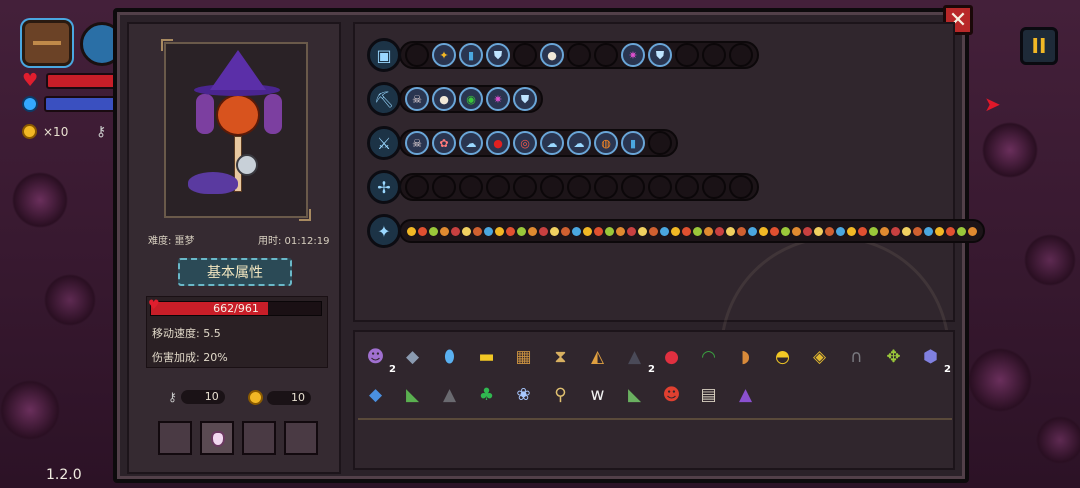 Image resolution: width=1080 pixels, height=488 pixels. I want to click on staff-icon: ✢, so click(384, 187).